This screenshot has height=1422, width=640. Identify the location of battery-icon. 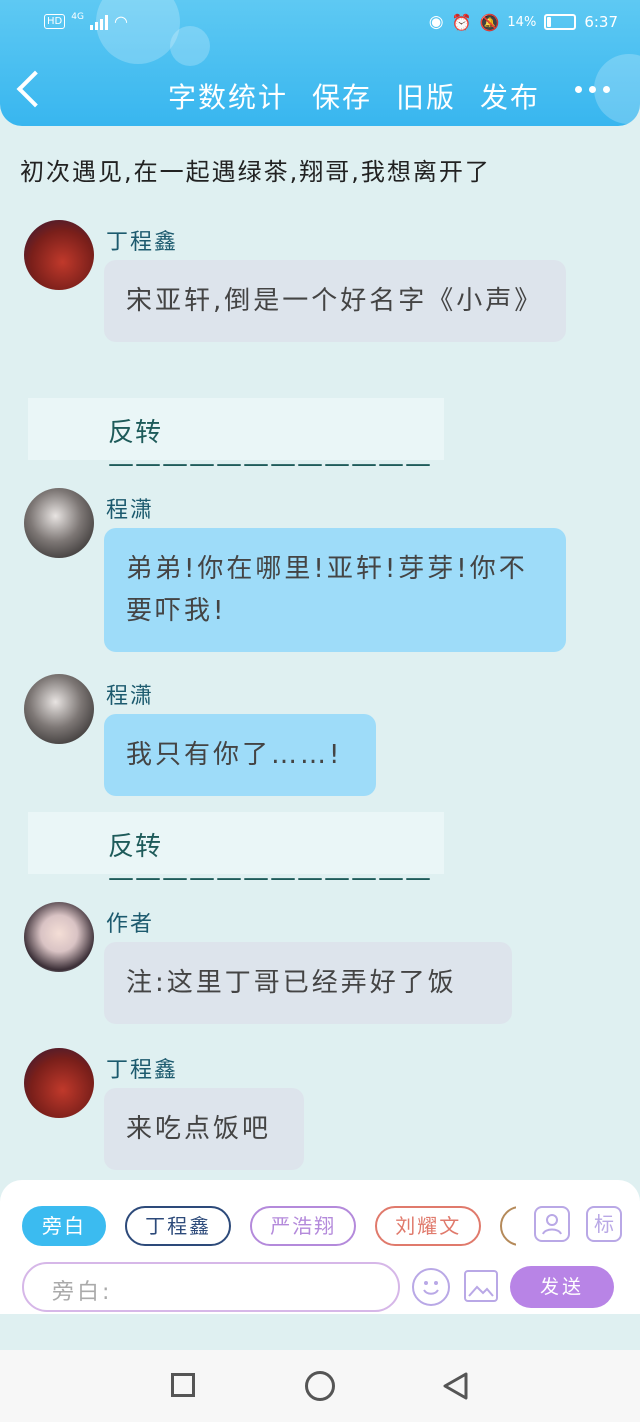
(560, 22).